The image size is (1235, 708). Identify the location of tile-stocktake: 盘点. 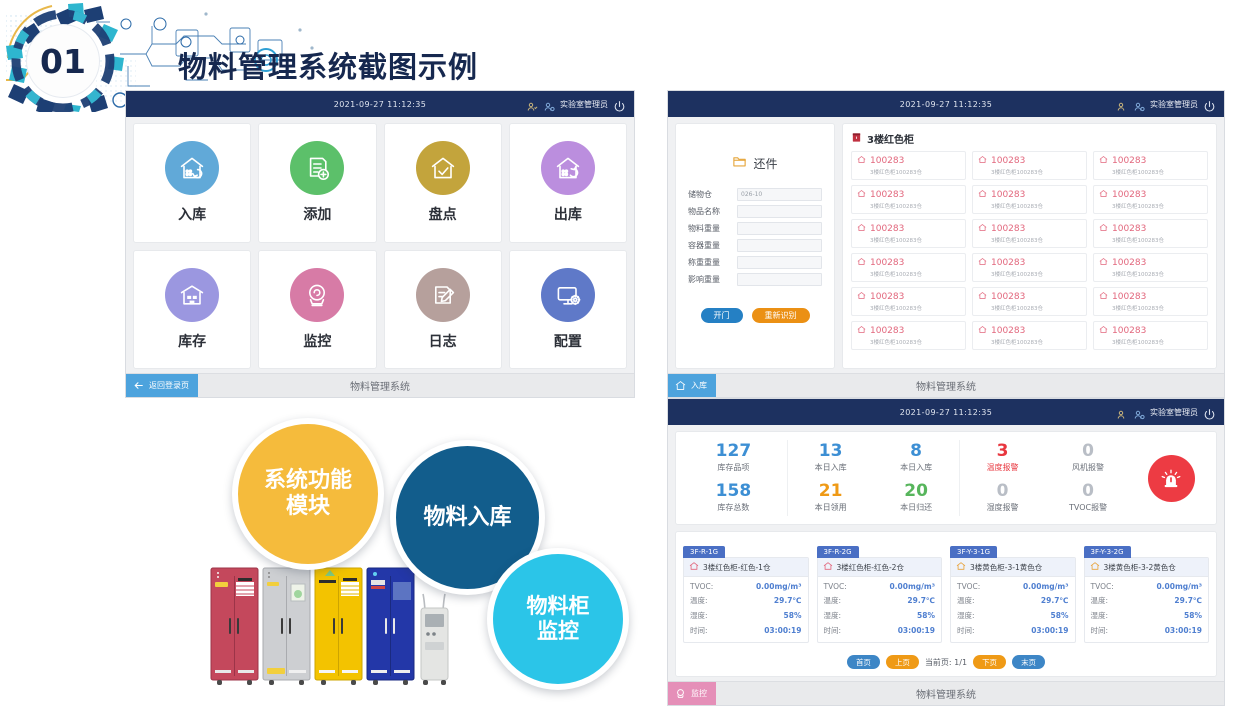
(442, 183).